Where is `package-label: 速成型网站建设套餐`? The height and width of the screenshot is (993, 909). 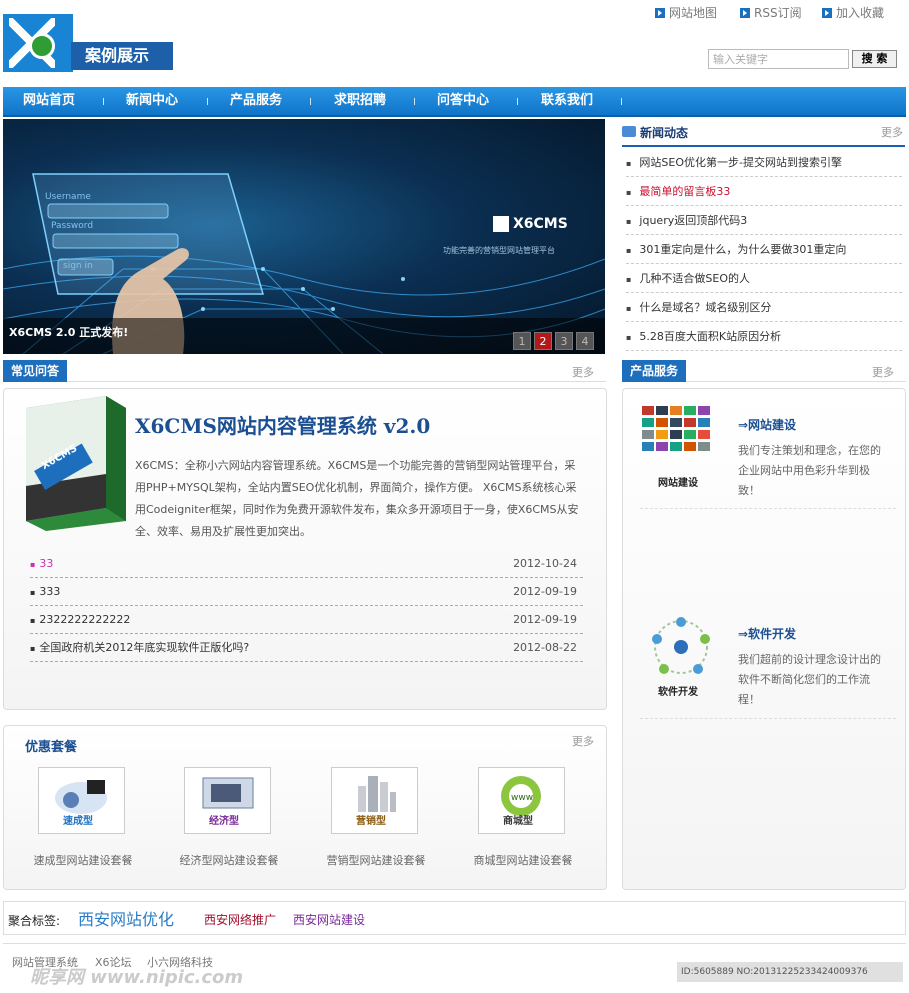 package-label: 速成型网站建设套餐 is located at coordinates (83, 860).